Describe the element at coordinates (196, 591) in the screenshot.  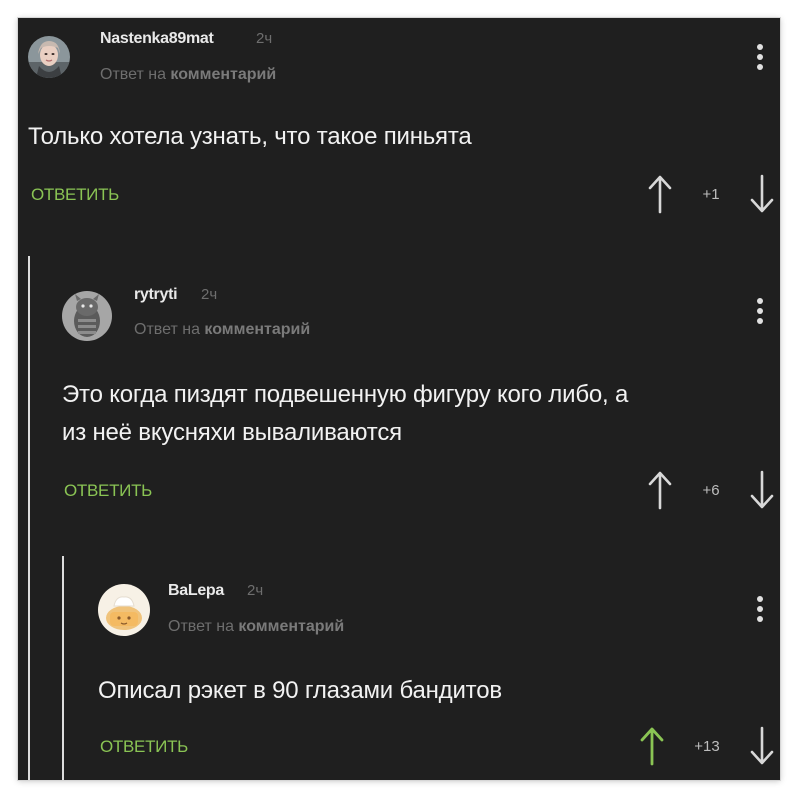
I see `comment-author: BaLepa` at that location.